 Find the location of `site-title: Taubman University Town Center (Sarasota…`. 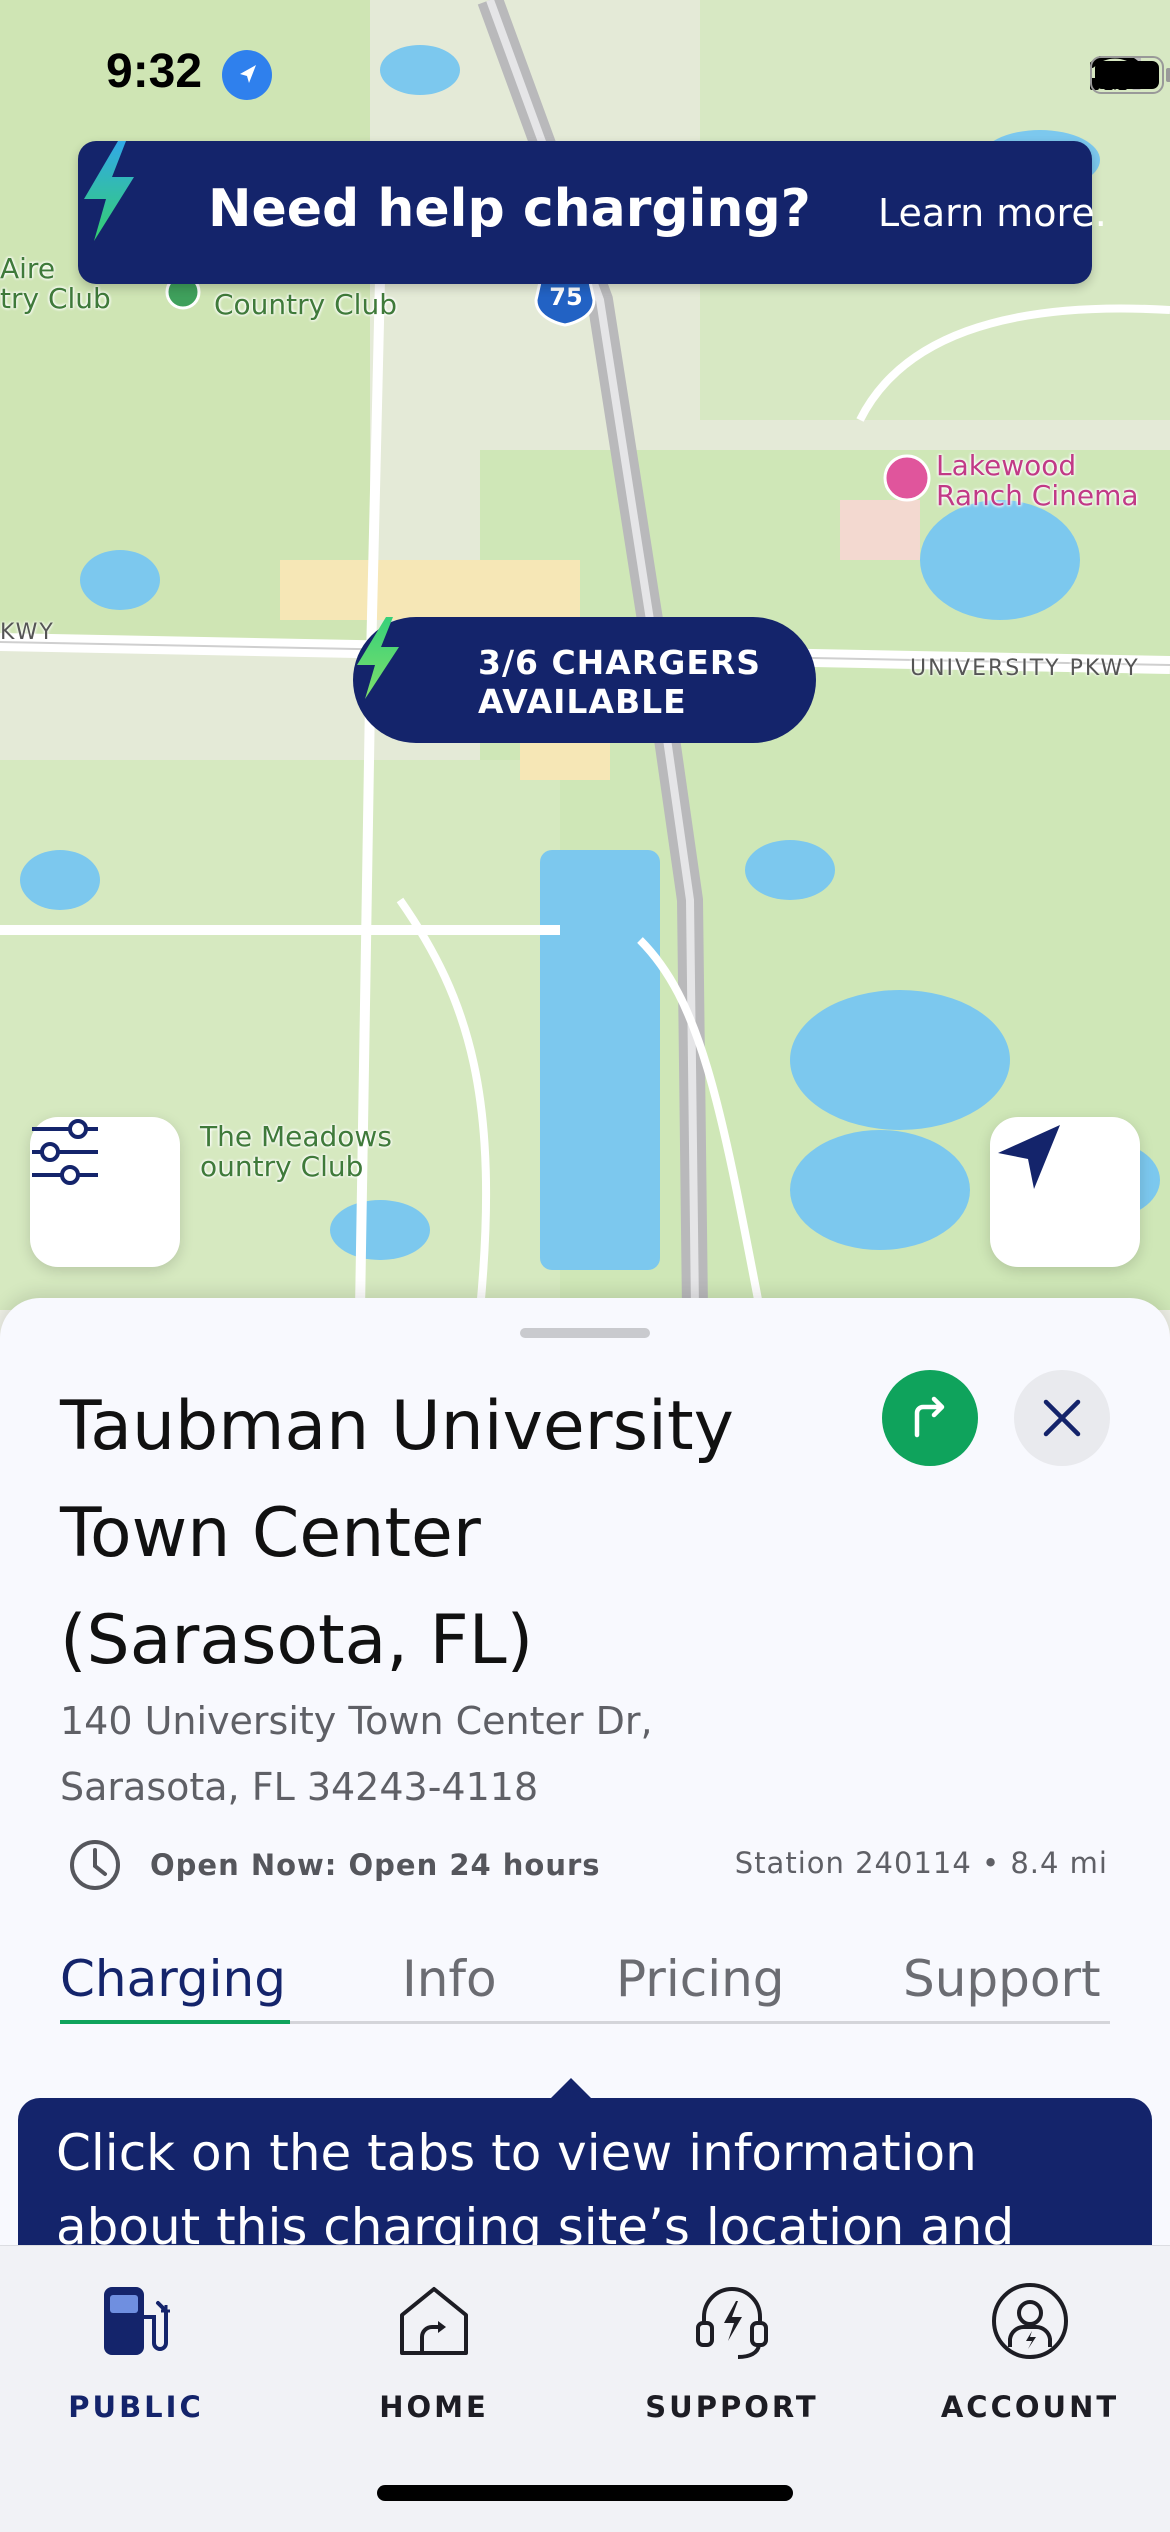

site-title: Taubman University Town Center (Sarasota… is located at coordinates (397, 1533).